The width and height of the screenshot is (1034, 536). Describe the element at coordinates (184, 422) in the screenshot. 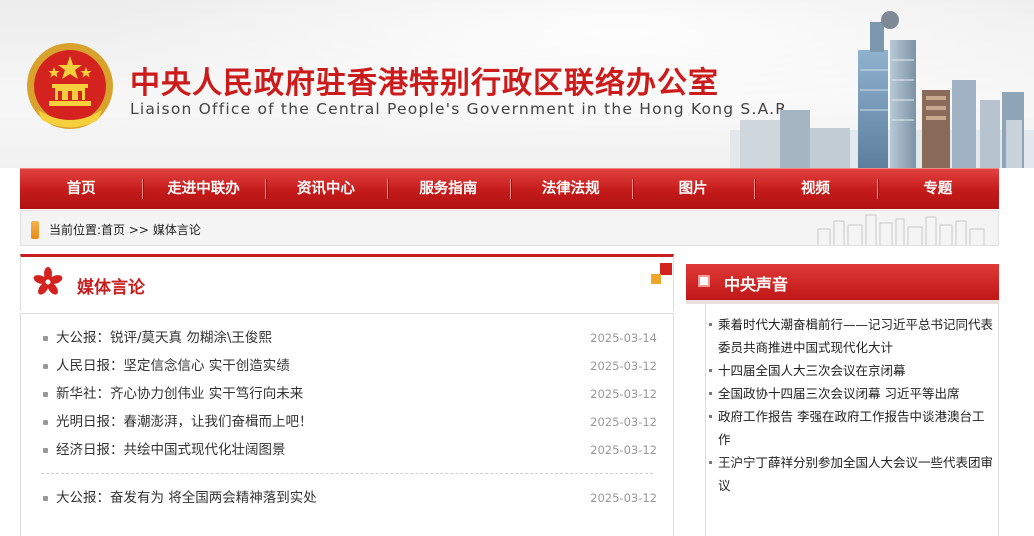

I see `news-title: 光明日报：春潮澎湃，让我们奋楫而上吧！` at that location.